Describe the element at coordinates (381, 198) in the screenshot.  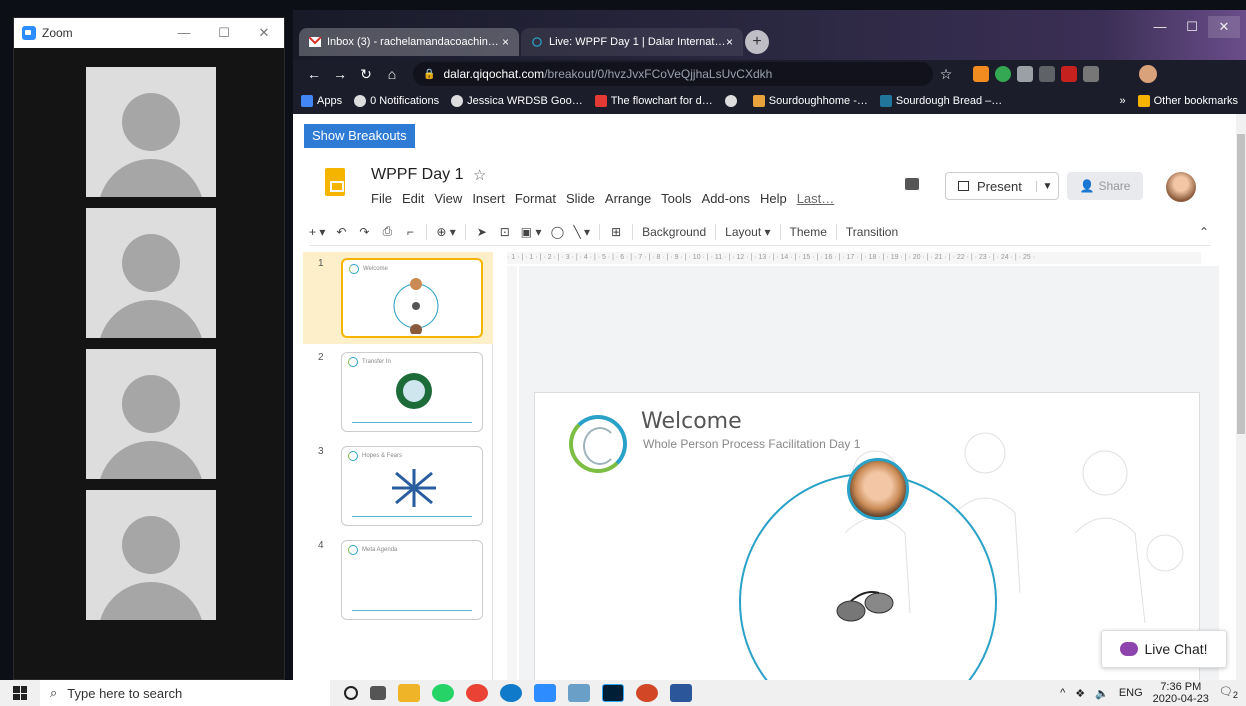
I see `menu-file: File` at that location.